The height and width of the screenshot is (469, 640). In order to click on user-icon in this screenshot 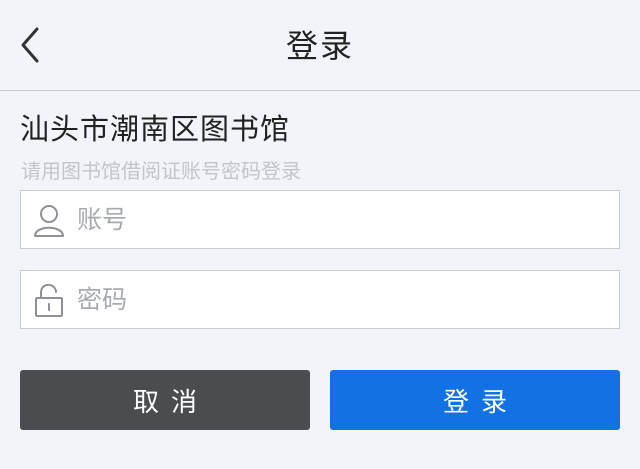, I will do `click(49, 221)`.